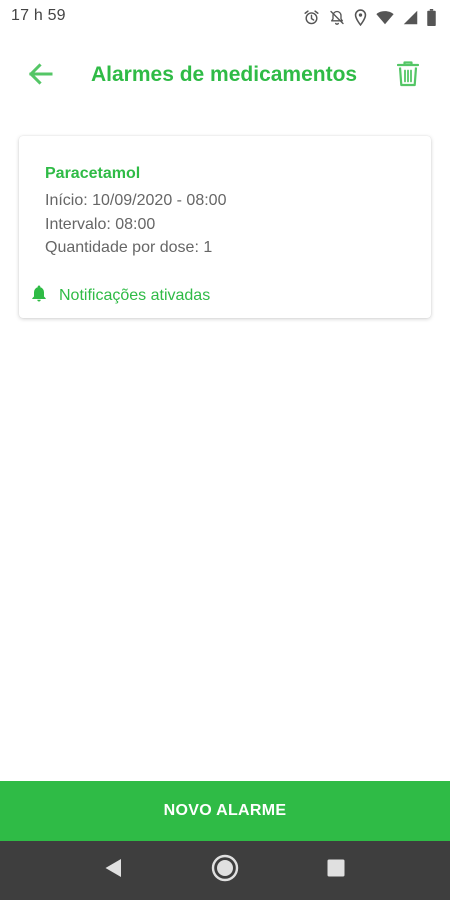 This screenshot has width=450, height=900. Describe the element at coordinates (135, 295) in the screenshot. I see `notification-status-label: Notificações ativadas` at that location.